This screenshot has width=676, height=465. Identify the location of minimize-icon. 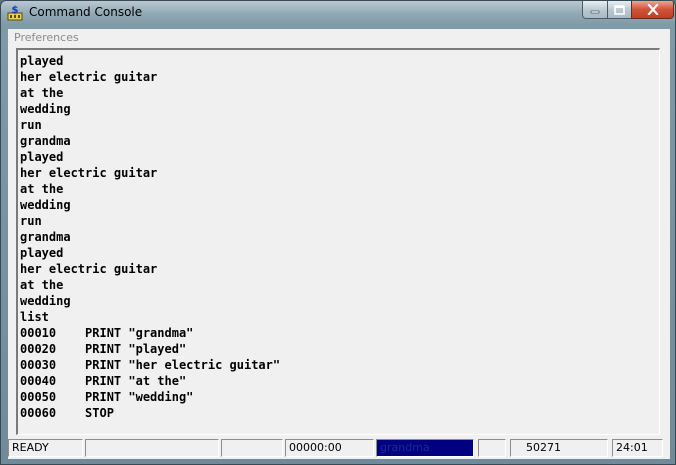
(595, 11).